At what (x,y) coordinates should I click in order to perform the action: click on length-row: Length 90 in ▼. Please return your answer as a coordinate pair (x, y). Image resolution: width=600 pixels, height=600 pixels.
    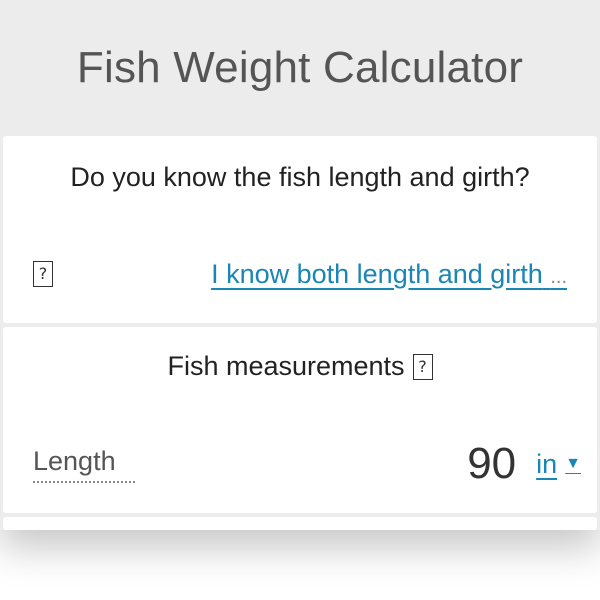
    Looking at the image, I should click on (307, 464).